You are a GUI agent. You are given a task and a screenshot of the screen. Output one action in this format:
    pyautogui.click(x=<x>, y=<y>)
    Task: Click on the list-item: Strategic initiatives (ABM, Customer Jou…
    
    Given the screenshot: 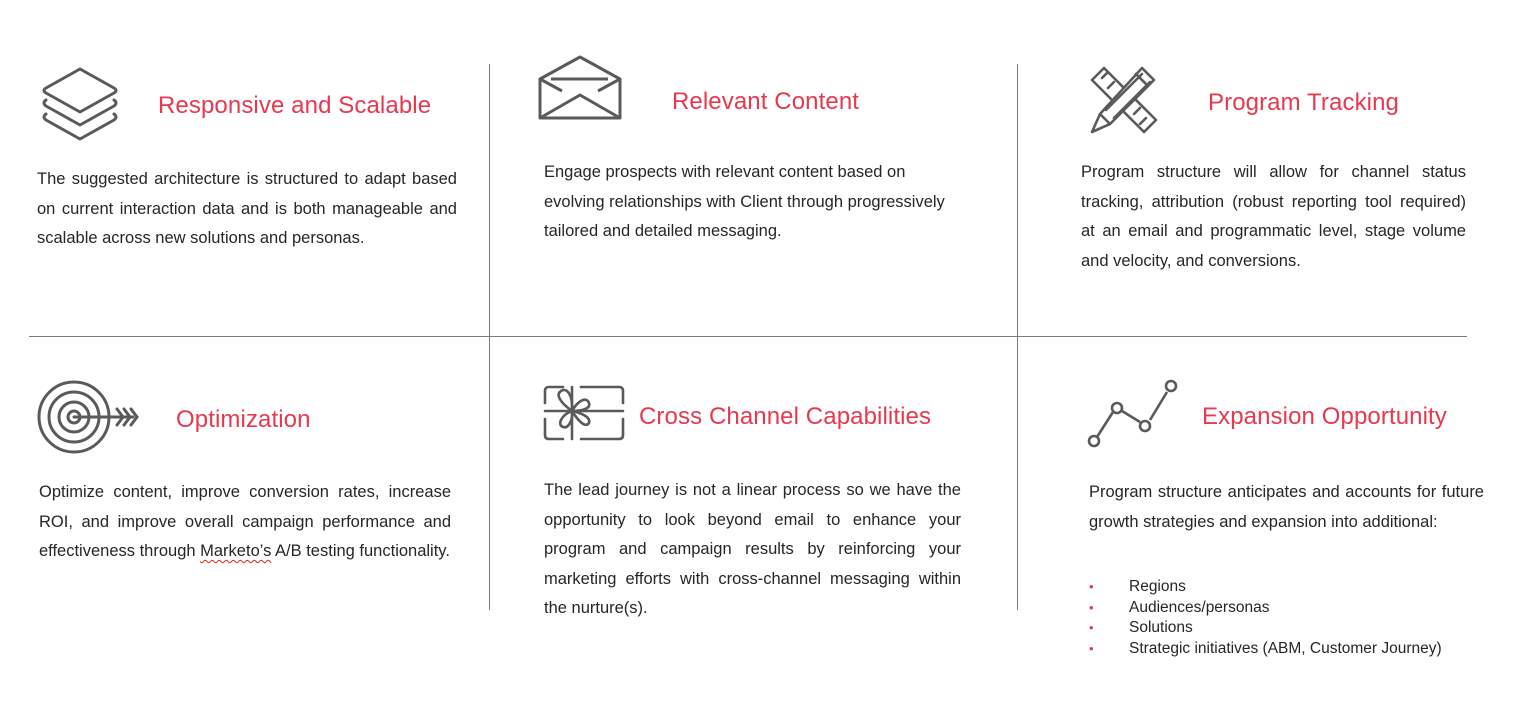 What is the action you would take?
    pyautogui.click(x=1289, y=649)
    